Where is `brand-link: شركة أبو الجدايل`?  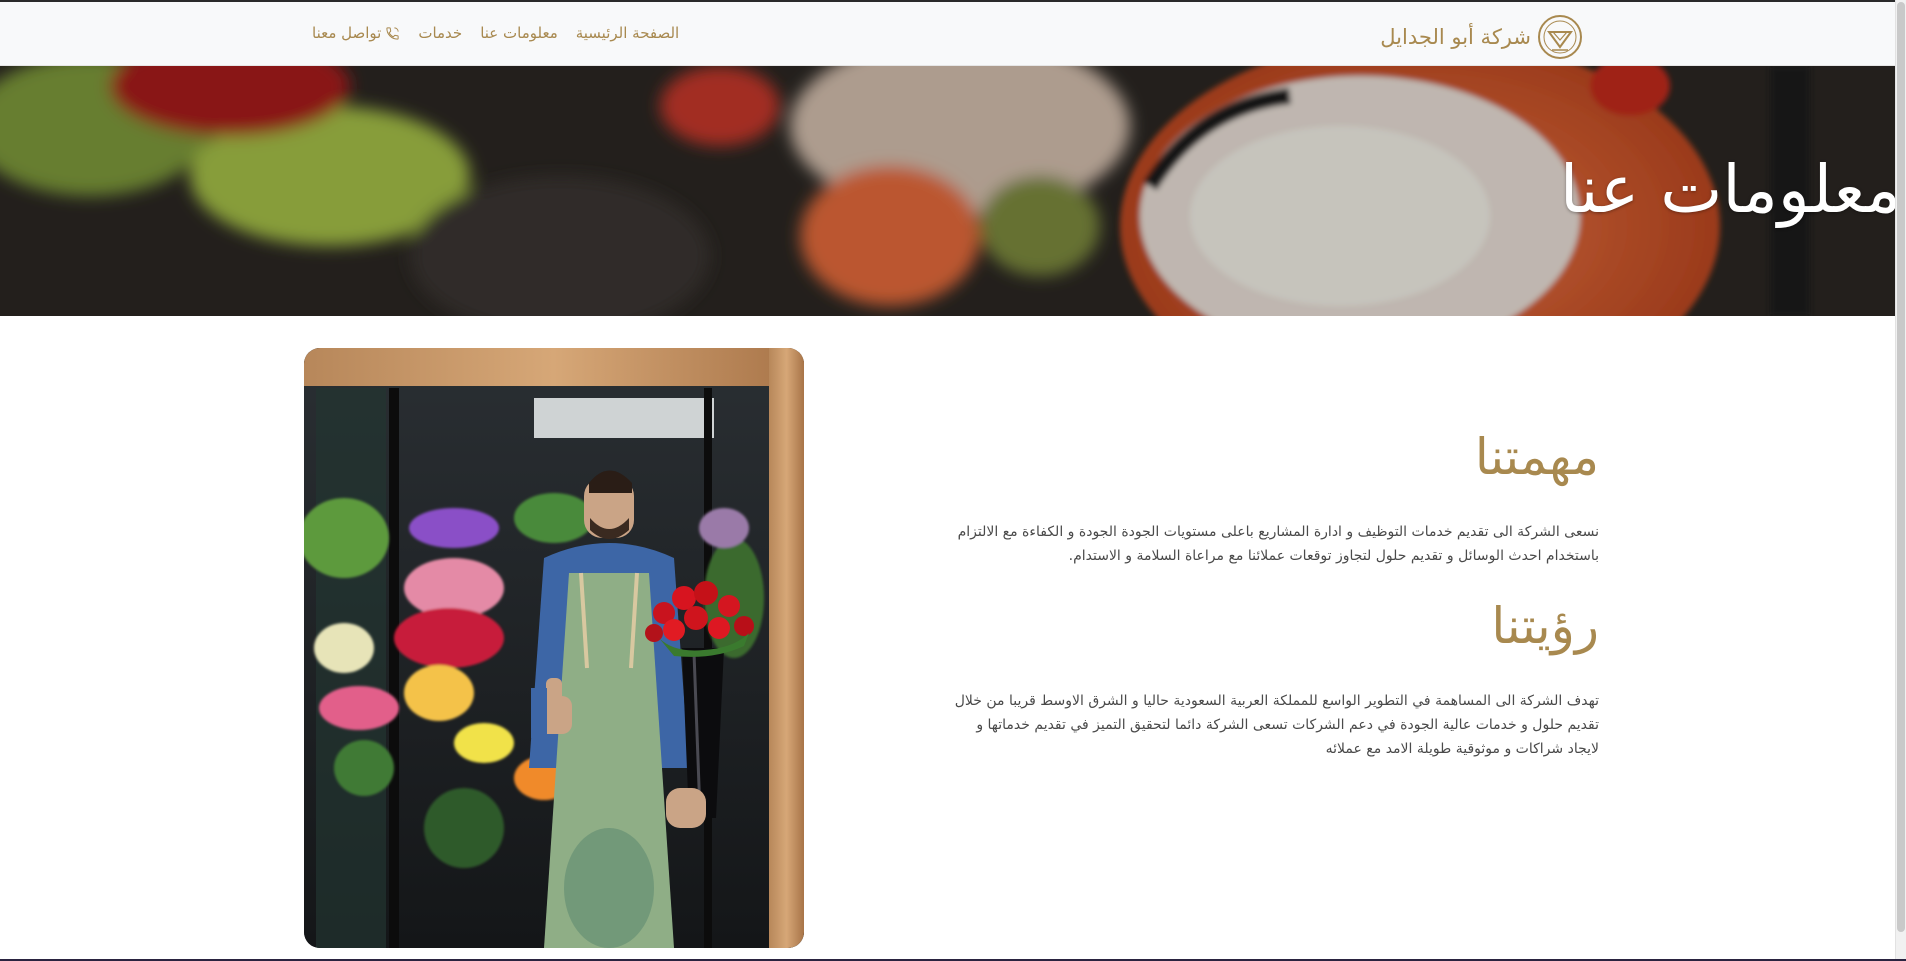
brand-link: شركة أبو الجدايل is located at coordinates (1481, 37).